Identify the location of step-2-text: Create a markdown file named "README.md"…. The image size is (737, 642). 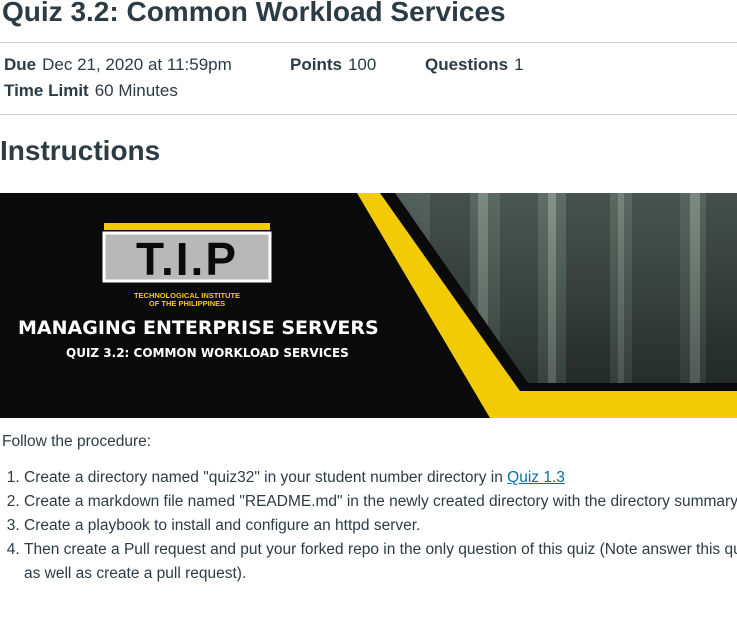
(380, 501).